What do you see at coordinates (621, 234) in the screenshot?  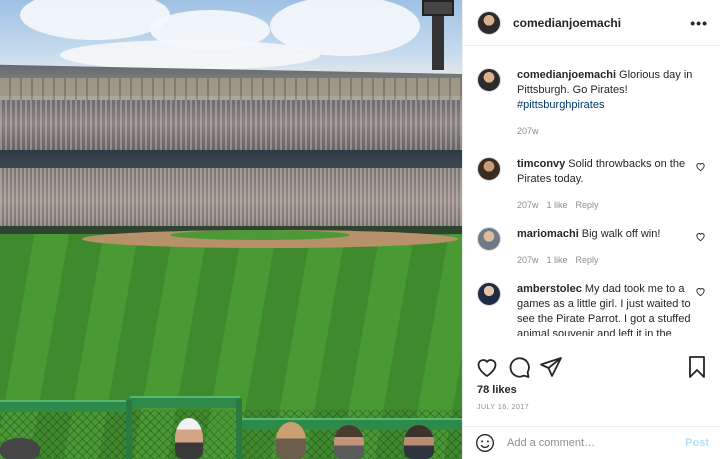 I see `comment-text: Big walk off win!` at bounding box center [621, 234].